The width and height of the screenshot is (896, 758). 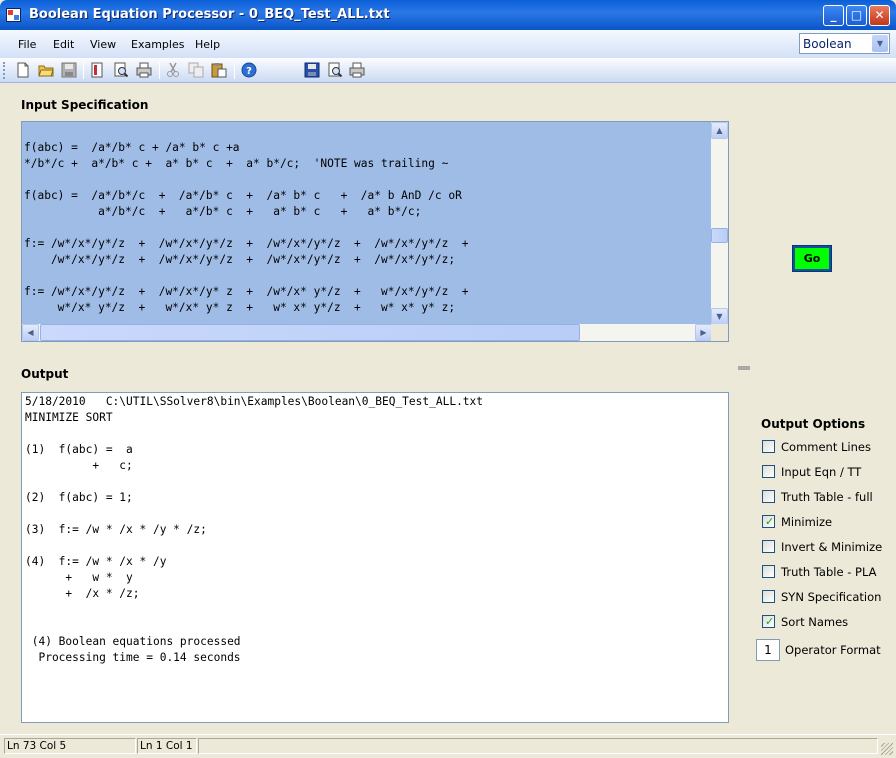 I want to click on option-label: Invert & Minimize, so click(x=832, y=547).